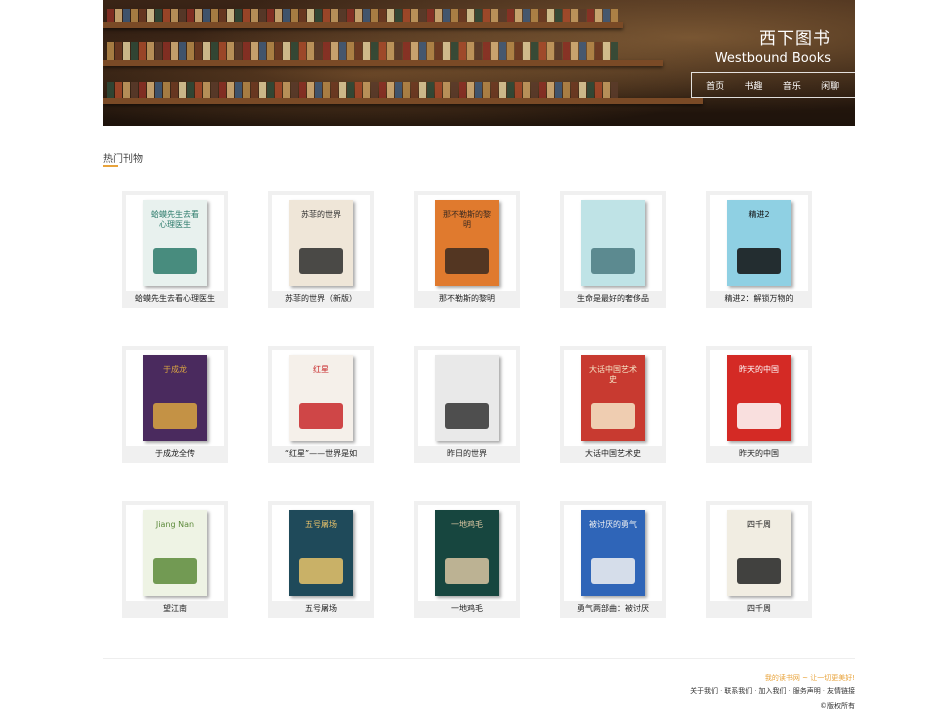 This screenshot has width=950, height=712. I want to click on book-card: 一地鸡毛 一地鸡毛, so click(467, 559).